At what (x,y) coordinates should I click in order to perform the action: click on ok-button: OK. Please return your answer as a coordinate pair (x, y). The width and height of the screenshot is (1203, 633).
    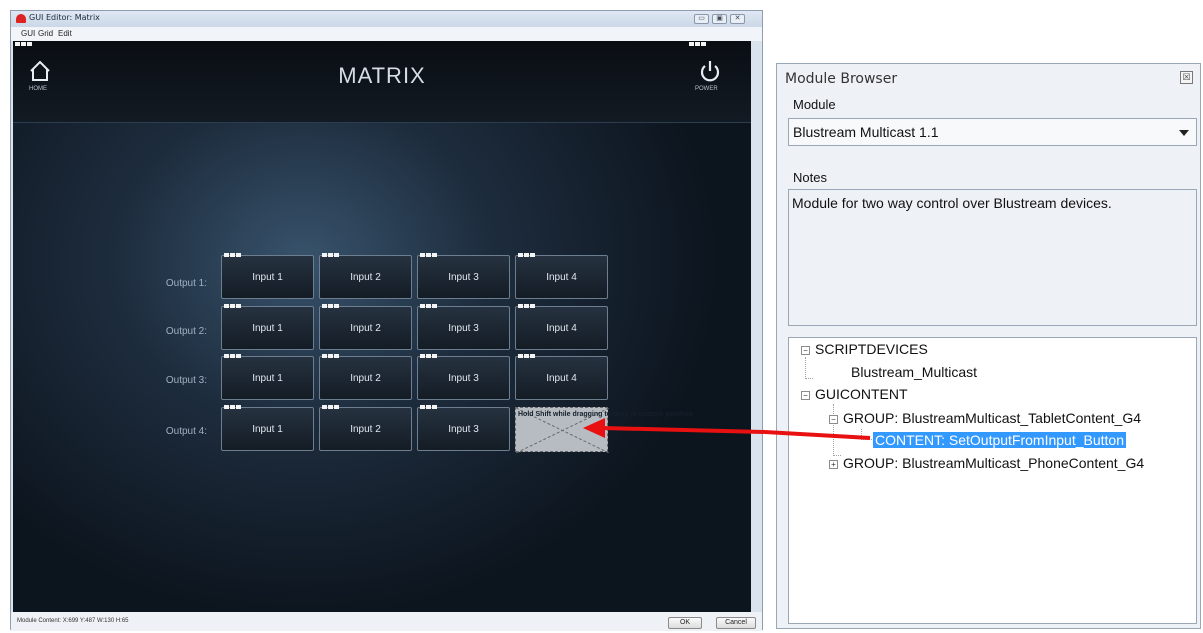
    Looking at the image, I should click on (685, 623).